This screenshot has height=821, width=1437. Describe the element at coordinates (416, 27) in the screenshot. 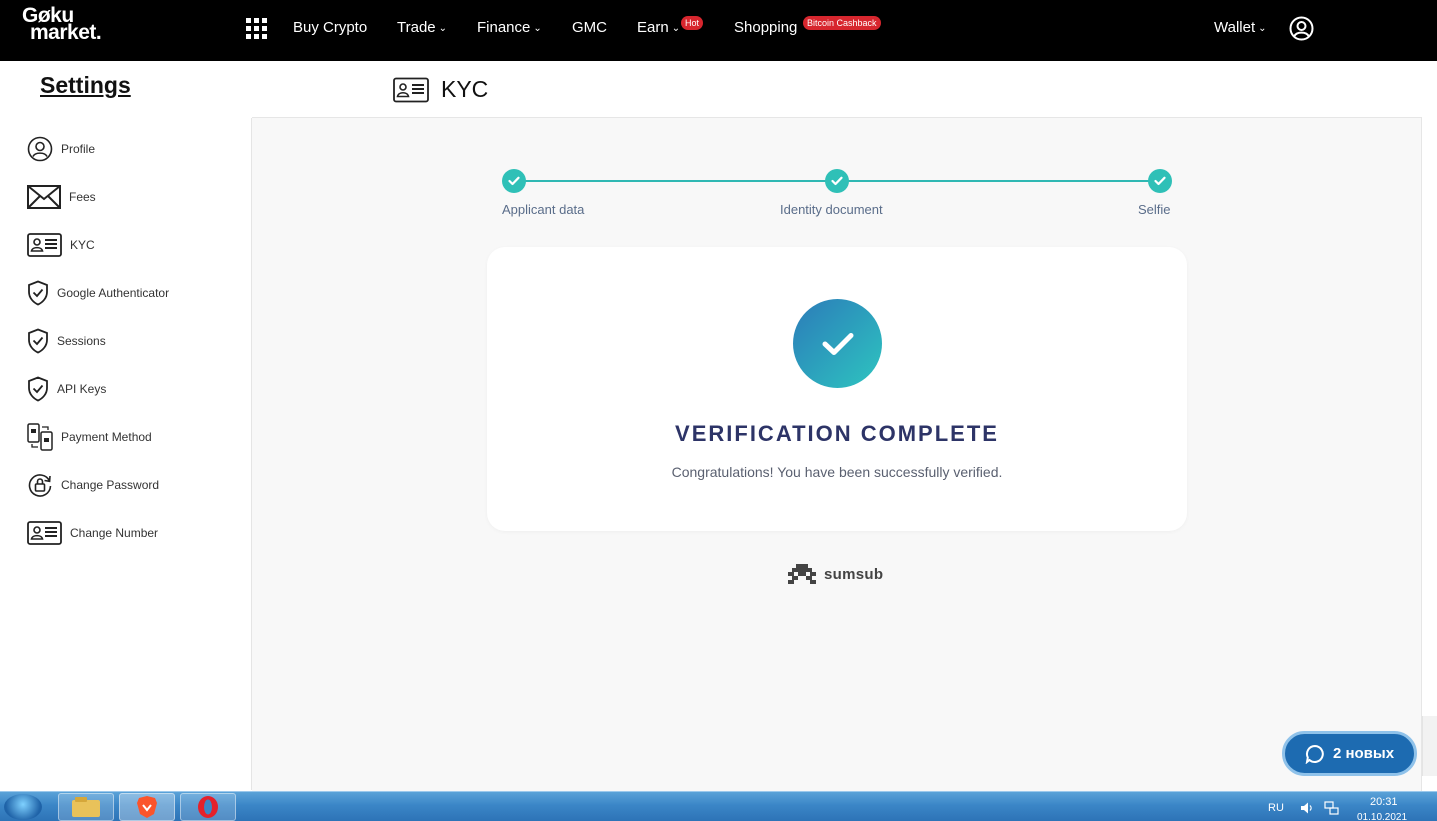

I see `nav-trade-label: Trade` at that location.